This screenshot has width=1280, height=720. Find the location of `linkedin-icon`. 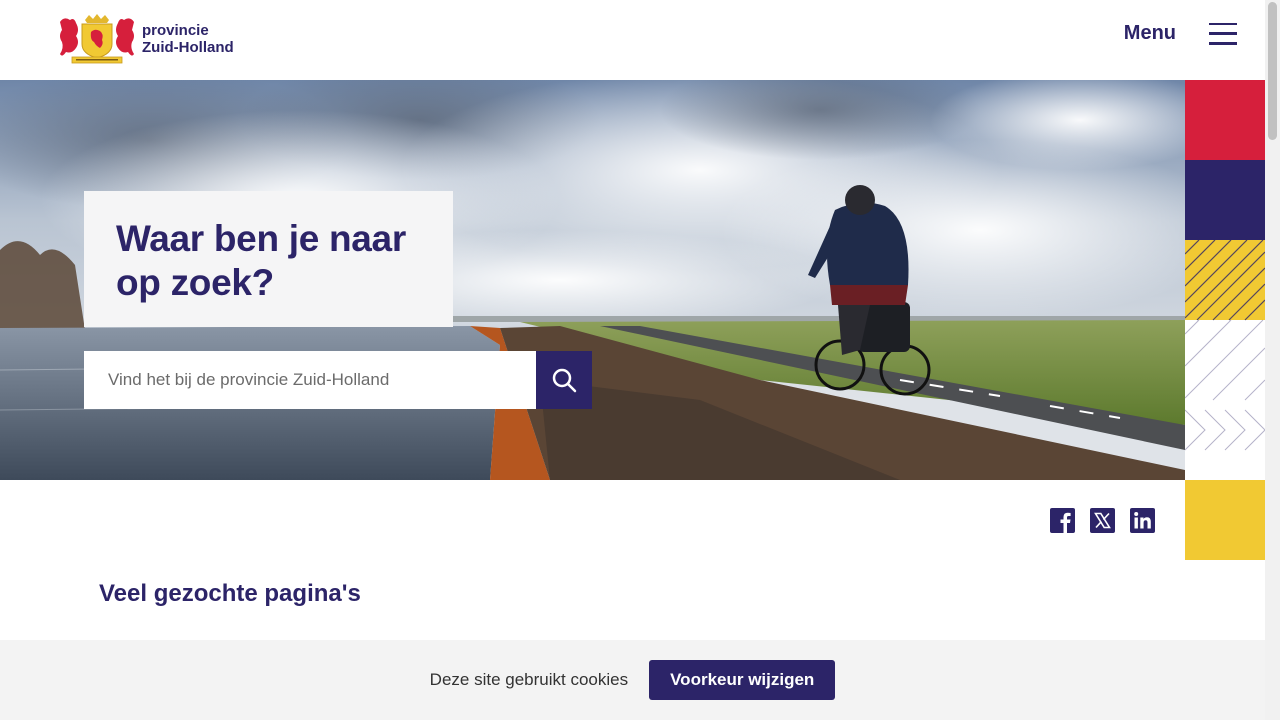

linkedin-icon is located at coordinates (1142, 520).